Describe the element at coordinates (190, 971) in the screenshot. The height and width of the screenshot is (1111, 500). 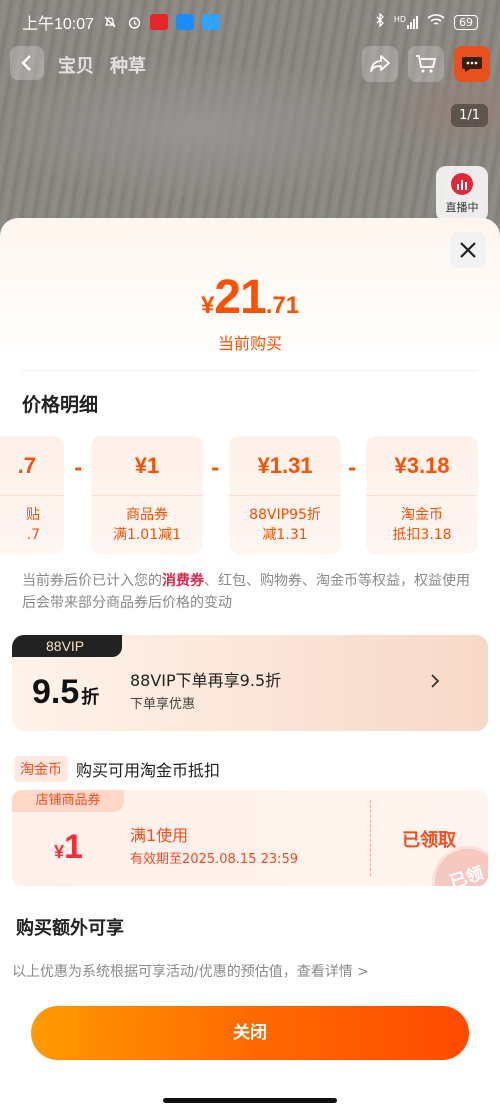
I see `estimate-note-link: 以上优惠为系统根据可享活动/优惠的预估值，查看详情 >` at that location.